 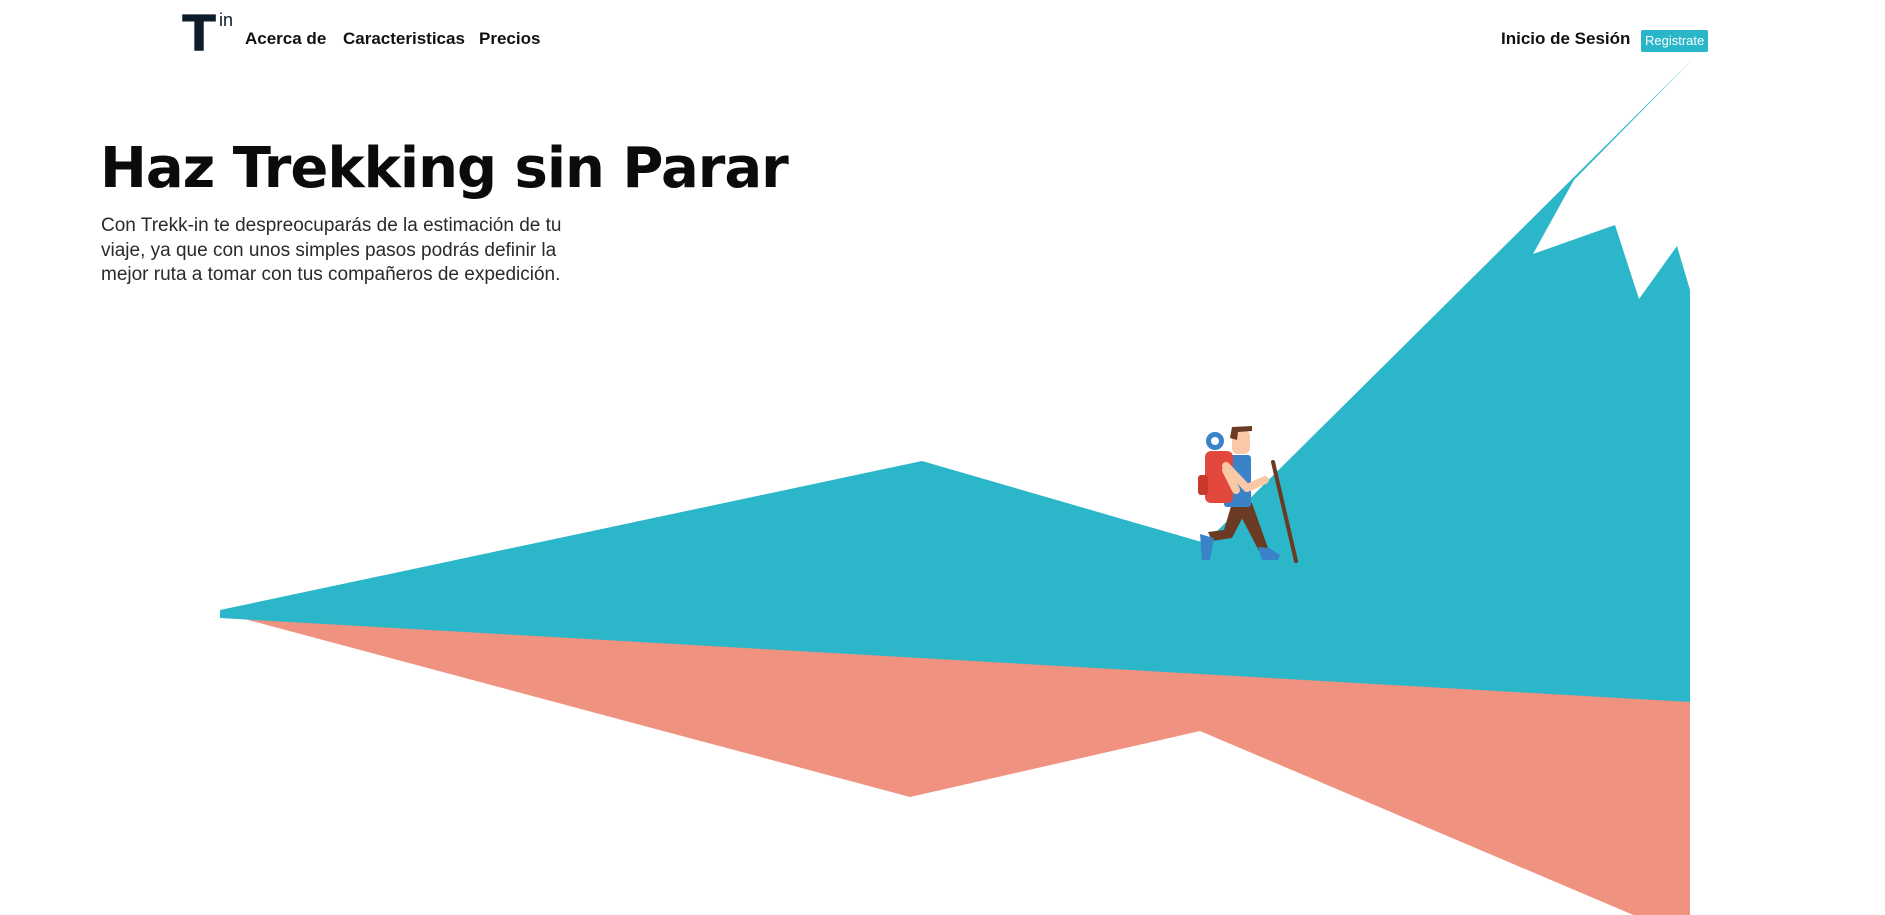 I want to click on snow-peak, so click(x=1611, y=180).